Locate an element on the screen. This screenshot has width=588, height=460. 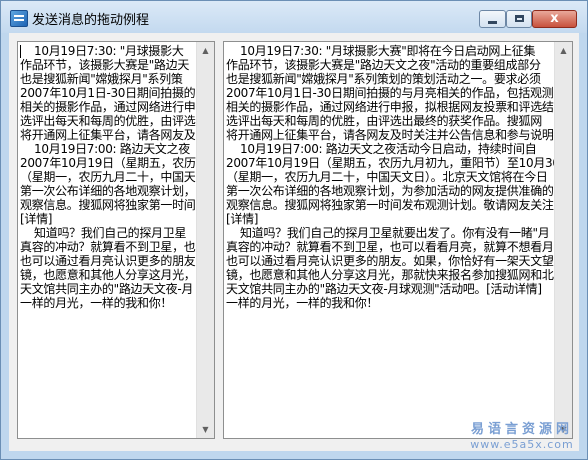
title-bar: 发送消息的拖动例程 x is located at coordinates (294, 17).